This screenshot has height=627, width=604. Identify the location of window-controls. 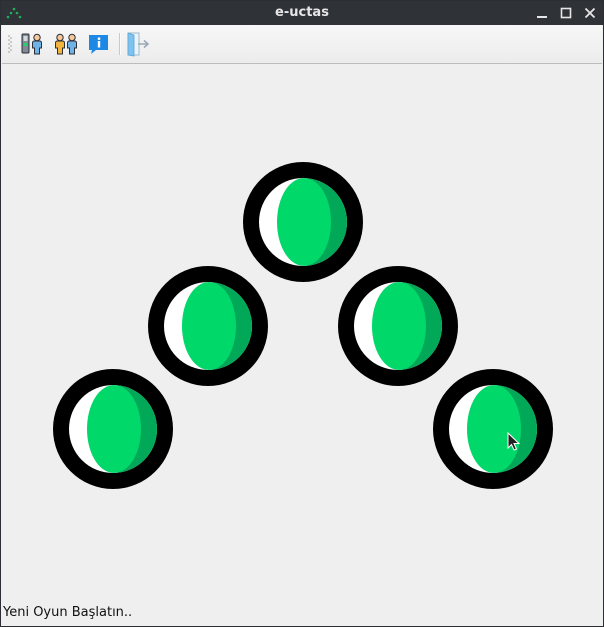
(566, 13).